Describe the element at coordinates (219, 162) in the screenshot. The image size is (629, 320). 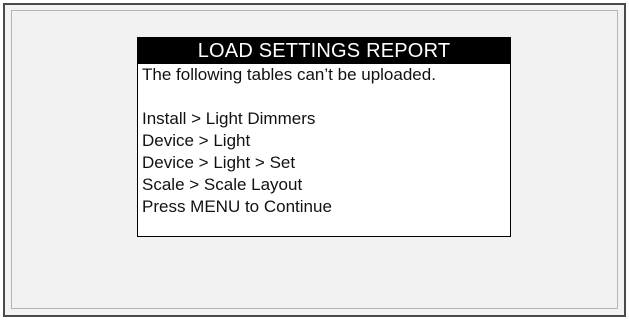
I see `table-item-device-light-set: Device > Light > Set` at that location.